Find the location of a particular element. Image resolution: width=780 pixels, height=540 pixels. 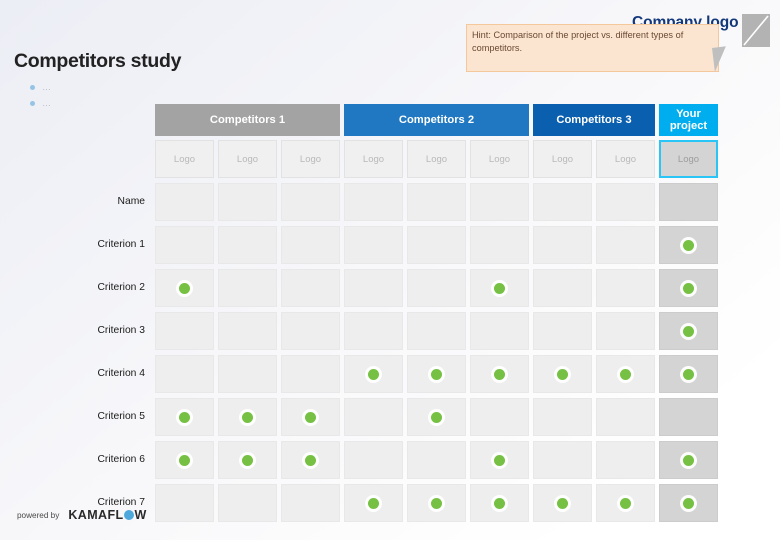

table-row: Criterion 7 is located at coordinates (410, 503).